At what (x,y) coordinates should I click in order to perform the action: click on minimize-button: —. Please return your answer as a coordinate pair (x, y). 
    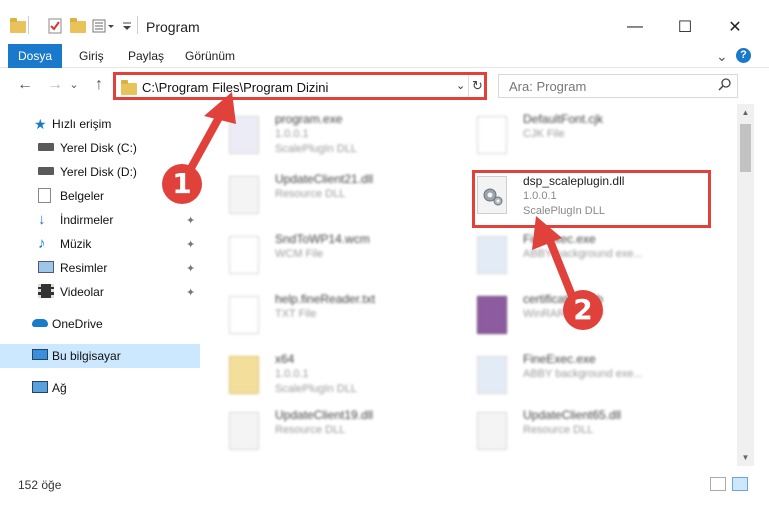
    Looking at the image, I should click on (635, 27).